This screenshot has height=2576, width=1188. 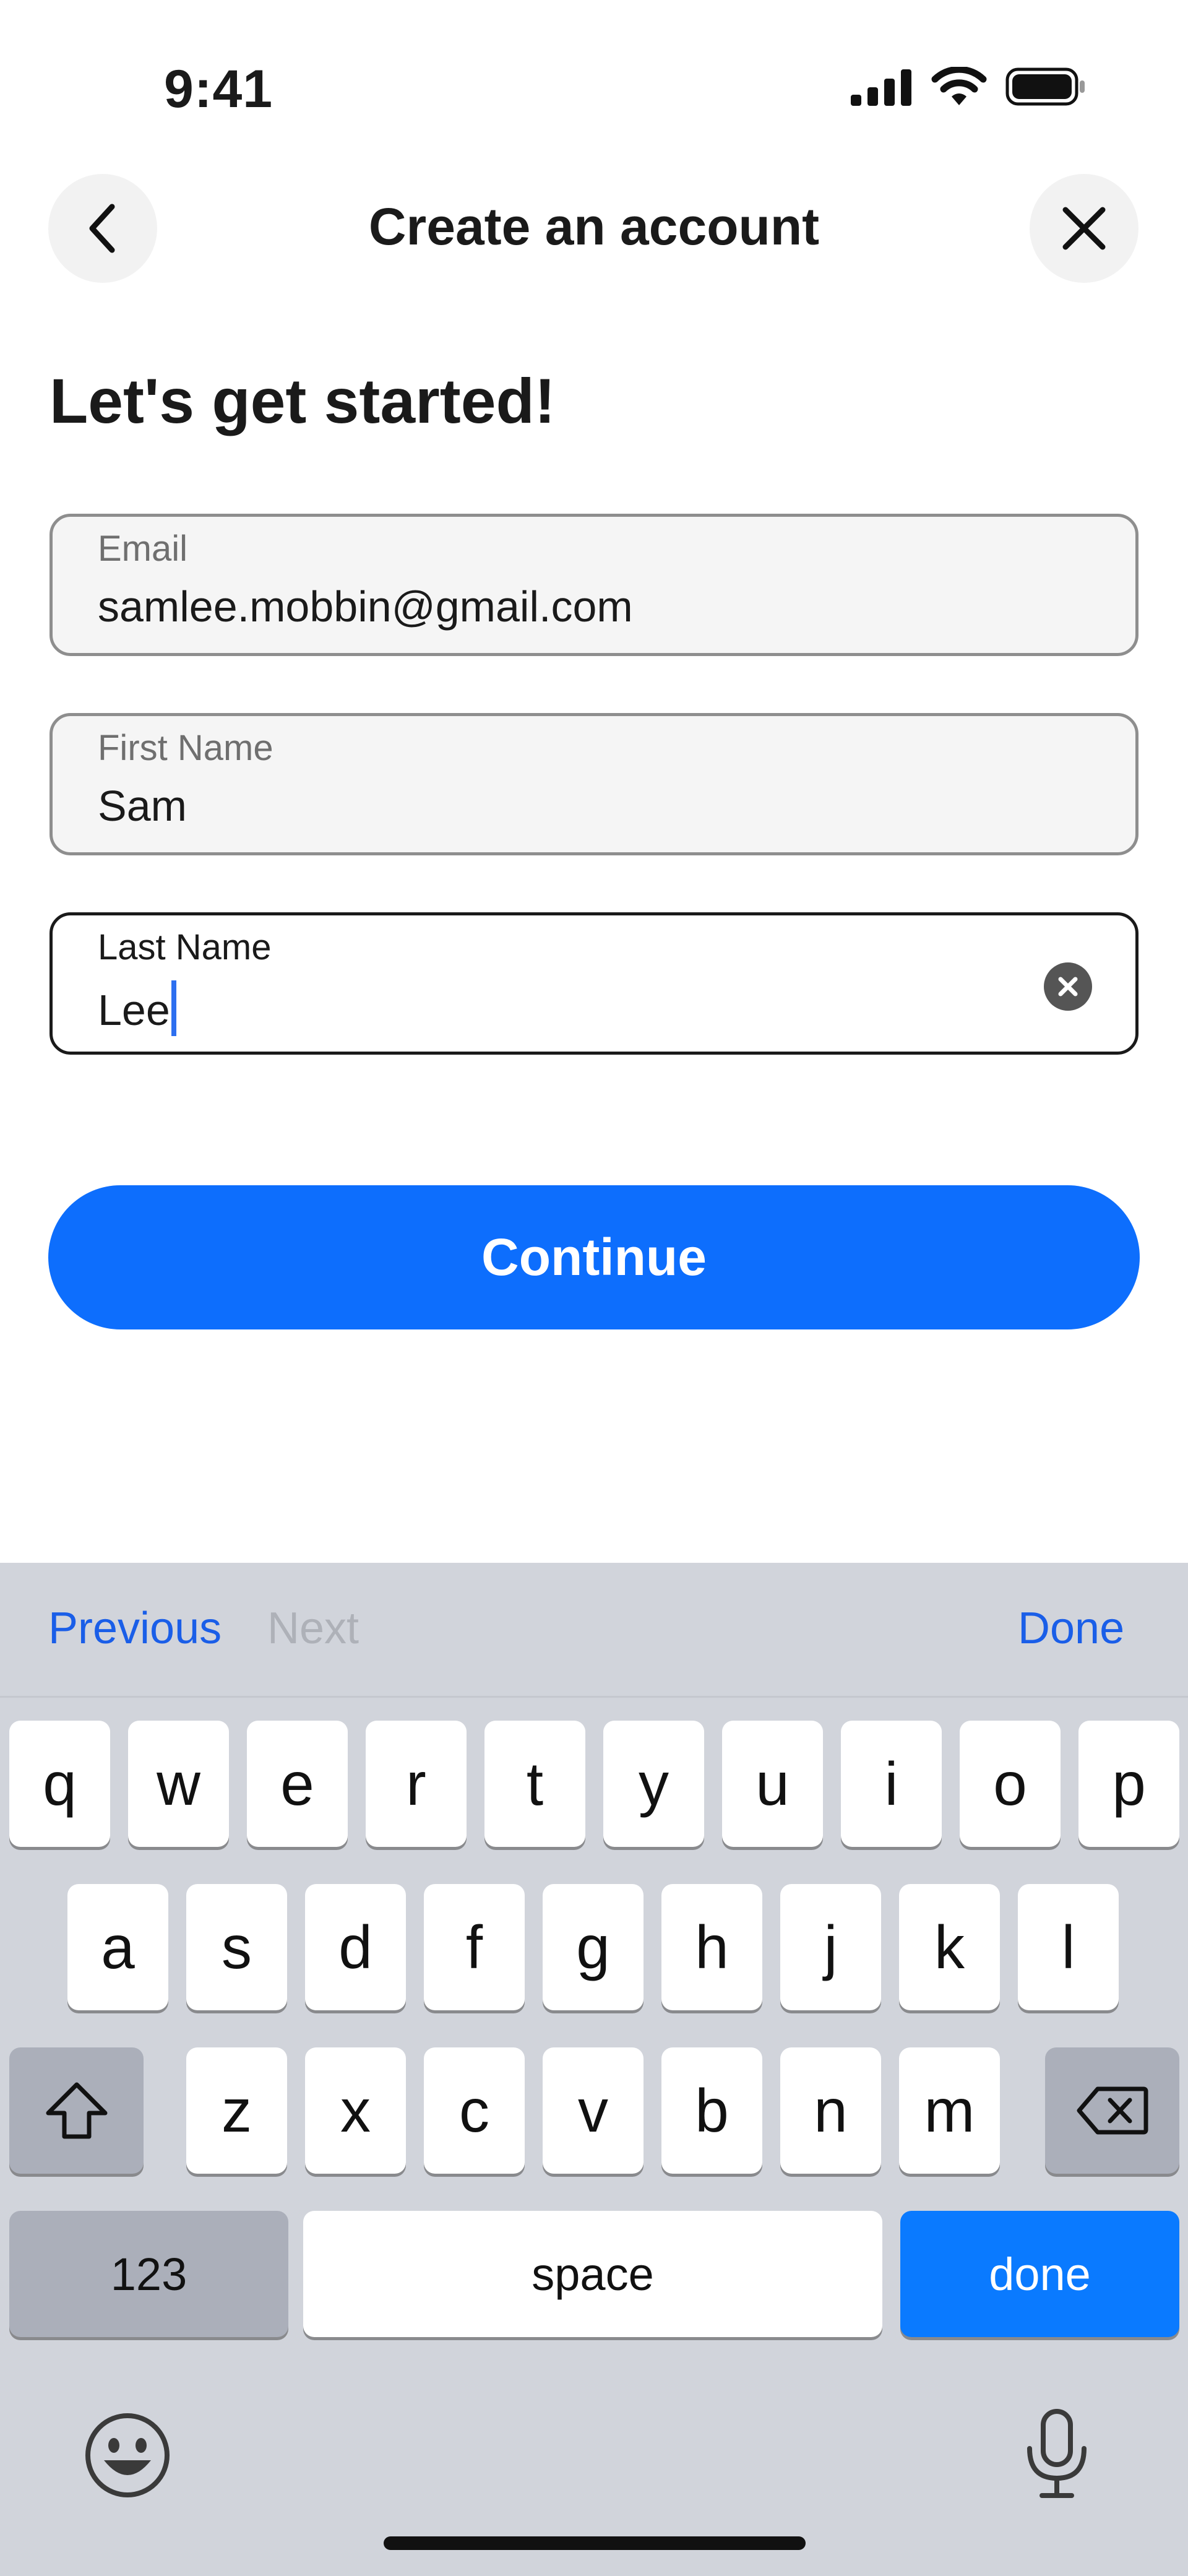 I want to click on first-name-value: Sam, so click(x=142, y=806).